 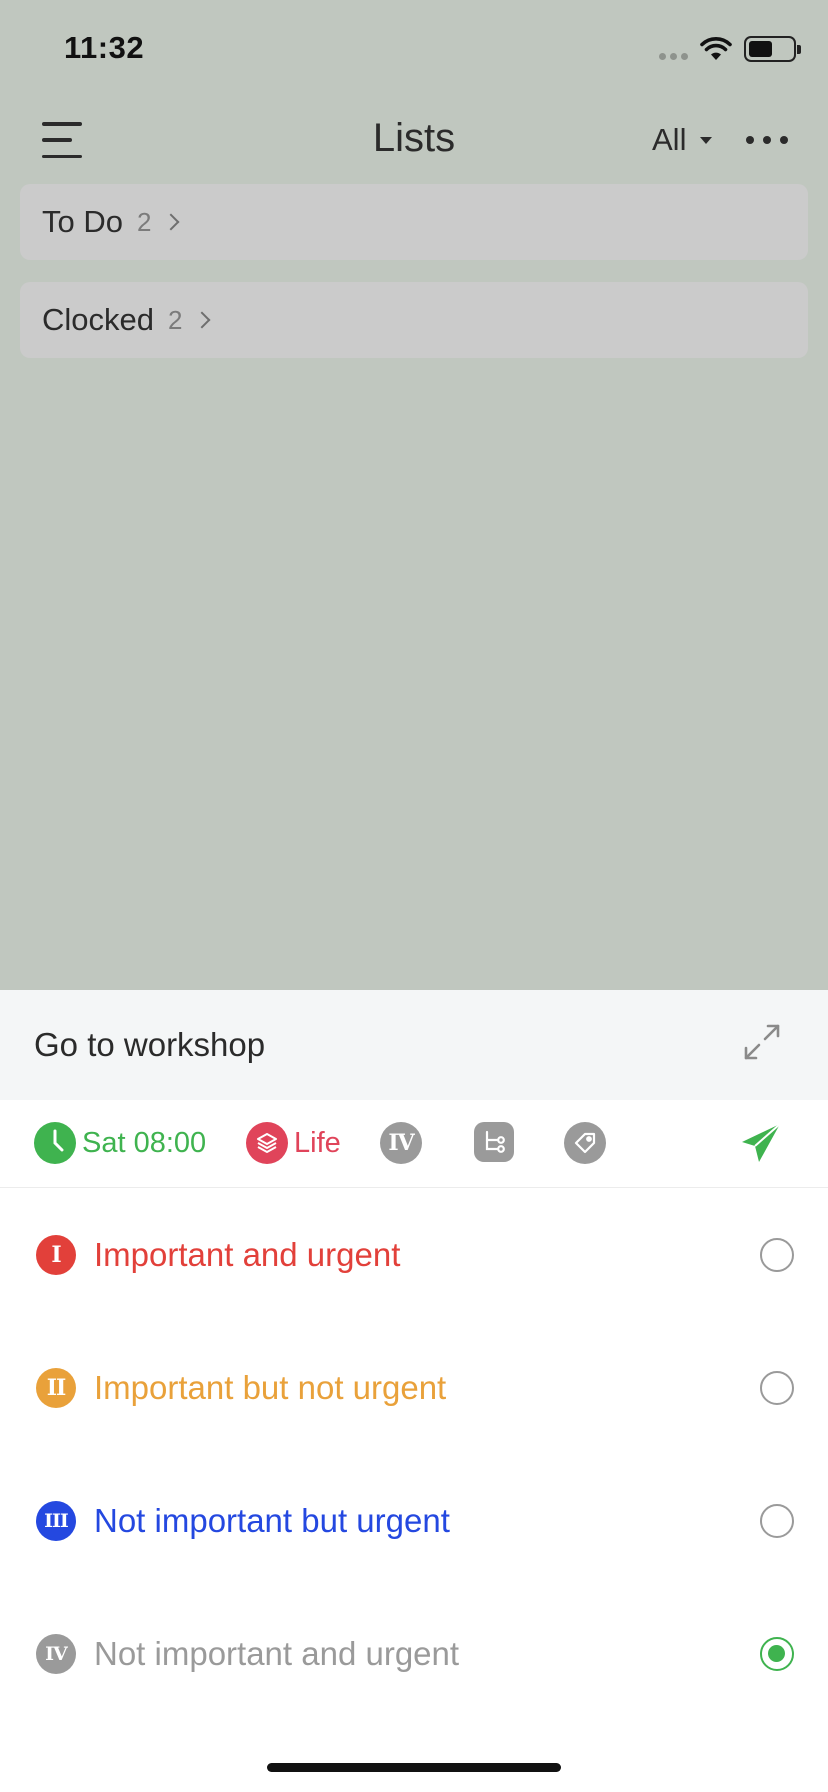 I want to click on list-item-todo: To Do 2, so click(x=414, y=222).